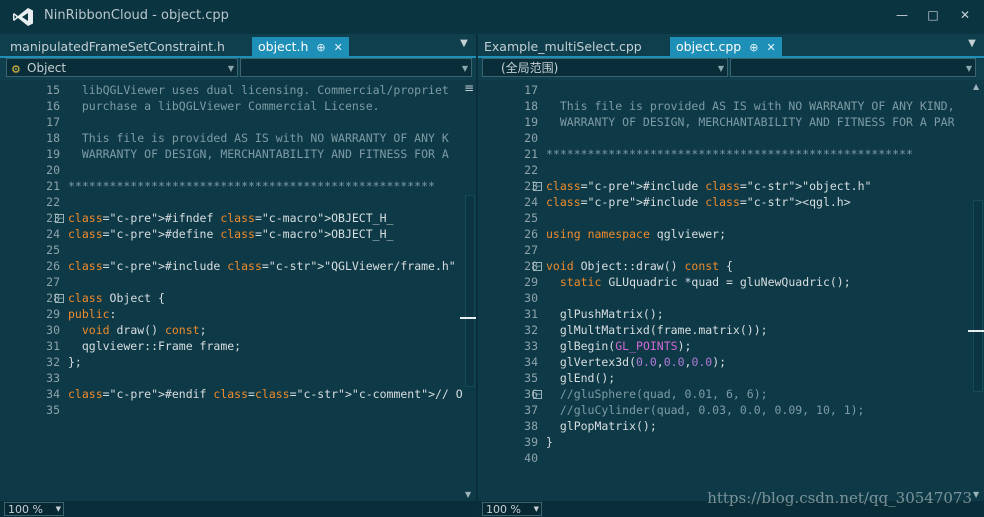  I want to click on line-number: 26, so click(531, 234).